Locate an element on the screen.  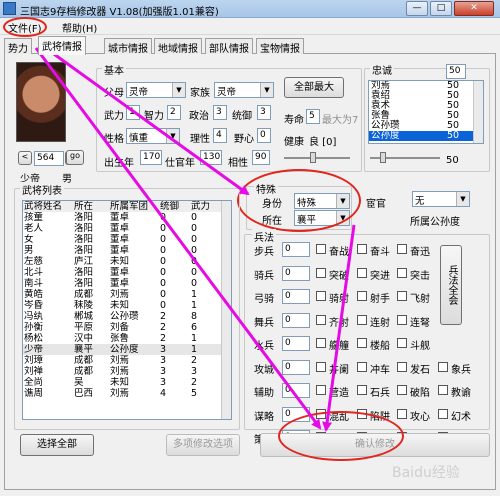
arrow-special-to-confirm is located at coordinates (339, 328).